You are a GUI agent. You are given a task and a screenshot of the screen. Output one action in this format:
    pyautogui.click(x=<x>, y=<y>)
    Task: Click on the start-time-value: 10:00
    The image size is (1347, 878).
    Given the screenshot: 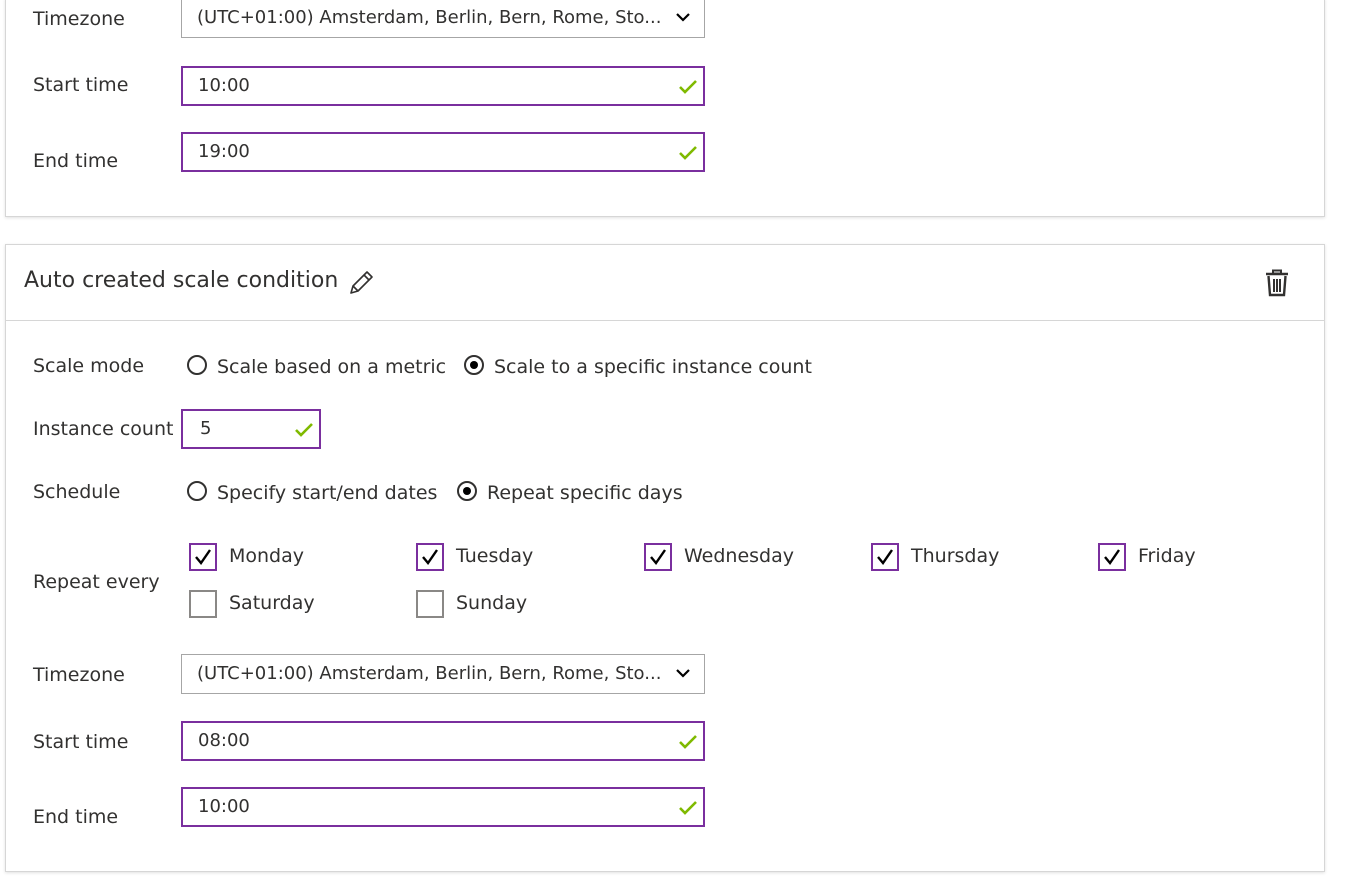 What is the action you would take?
    pyautogui.click(x=224, y=85)
    